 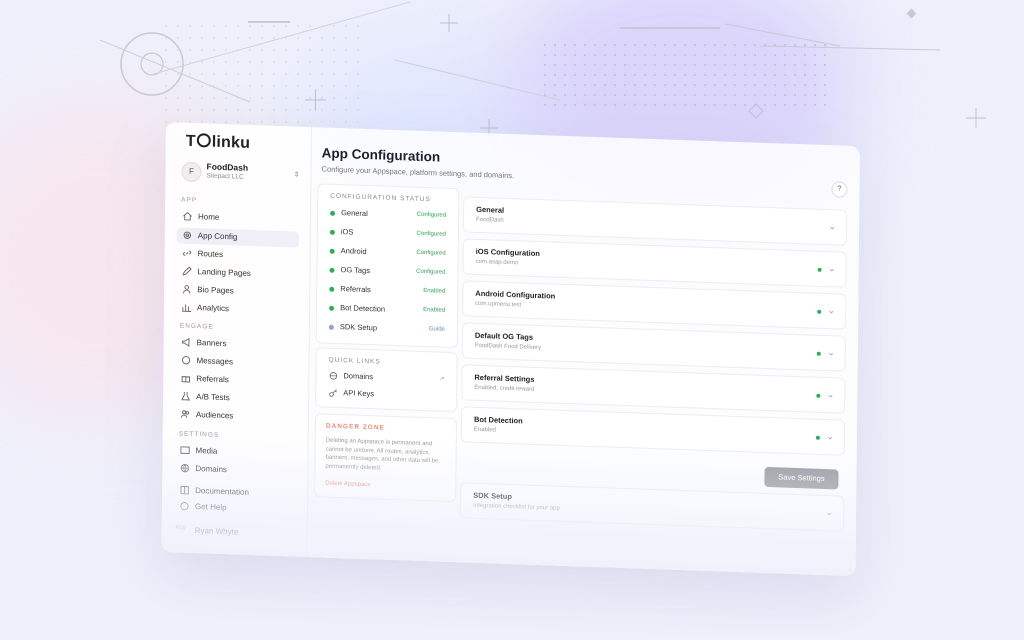 I want to click on quick-link-domains: Domains ↗, so click(x=386, y=378).